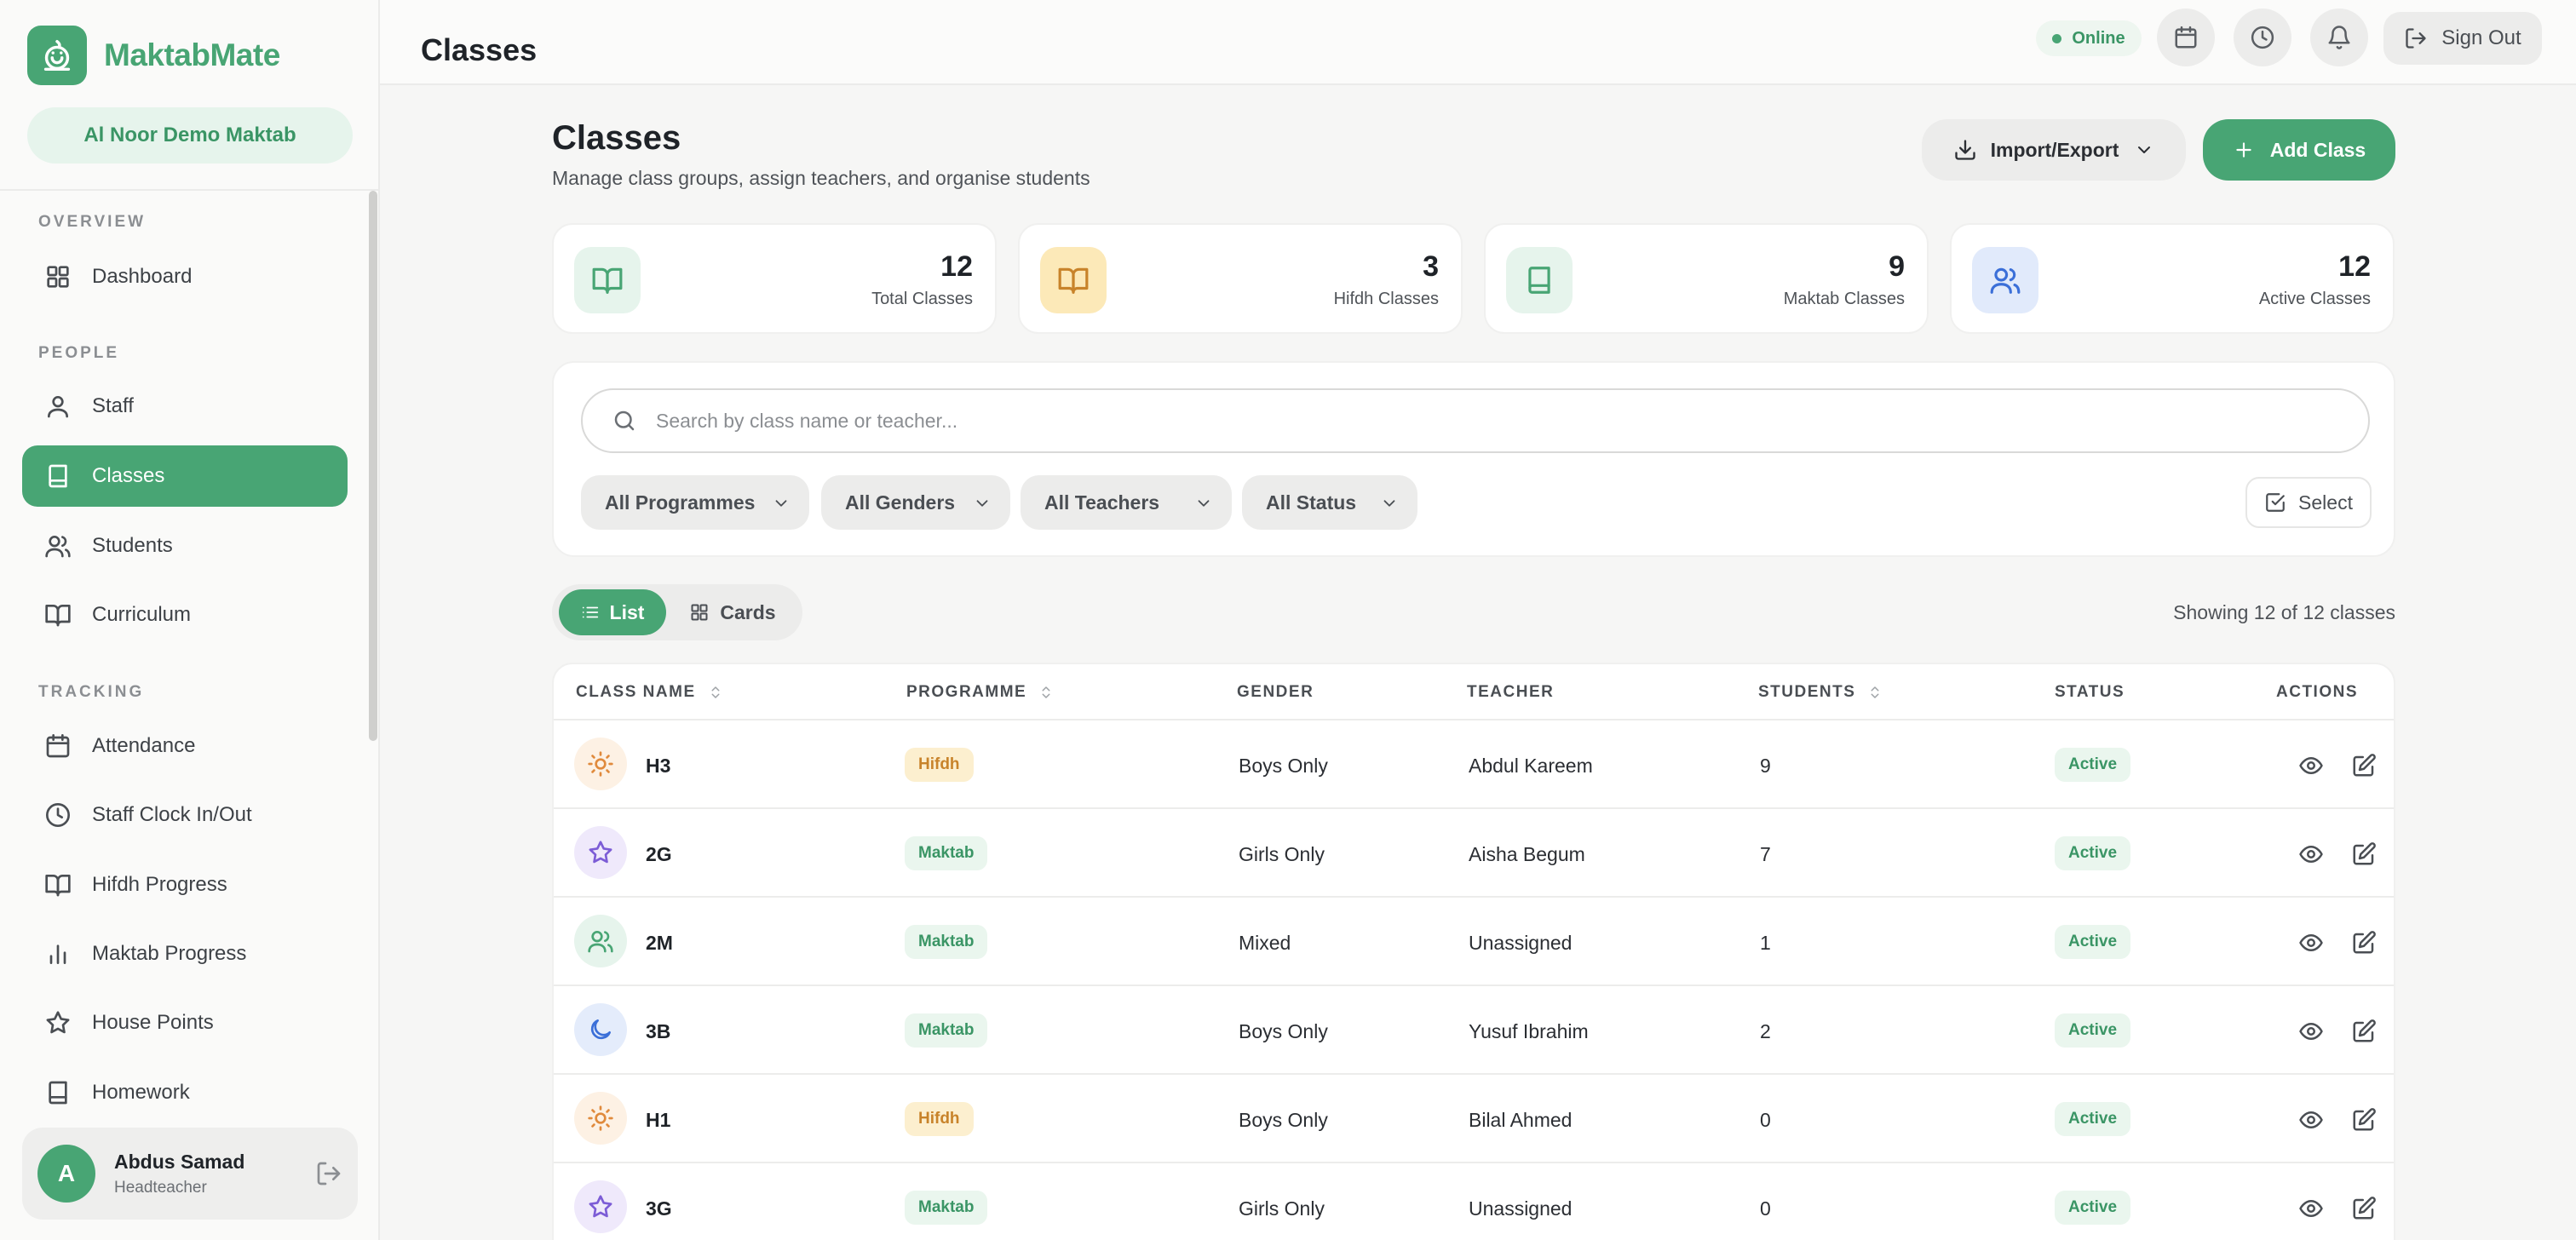  Describe the element at coordinates (1284, 1120) in the screenshot. I see `gender-cell: Boys Only` at that location.